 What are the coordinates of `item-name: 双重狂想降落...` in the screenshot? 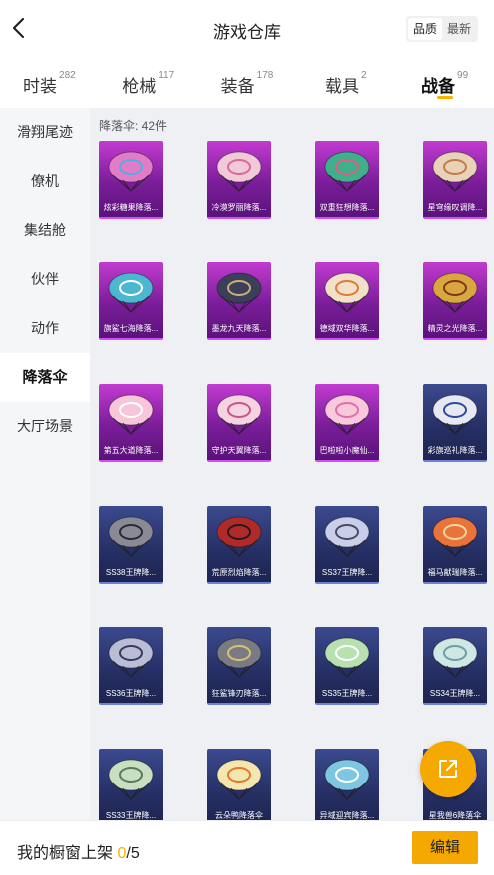 It's located at (347, 207).